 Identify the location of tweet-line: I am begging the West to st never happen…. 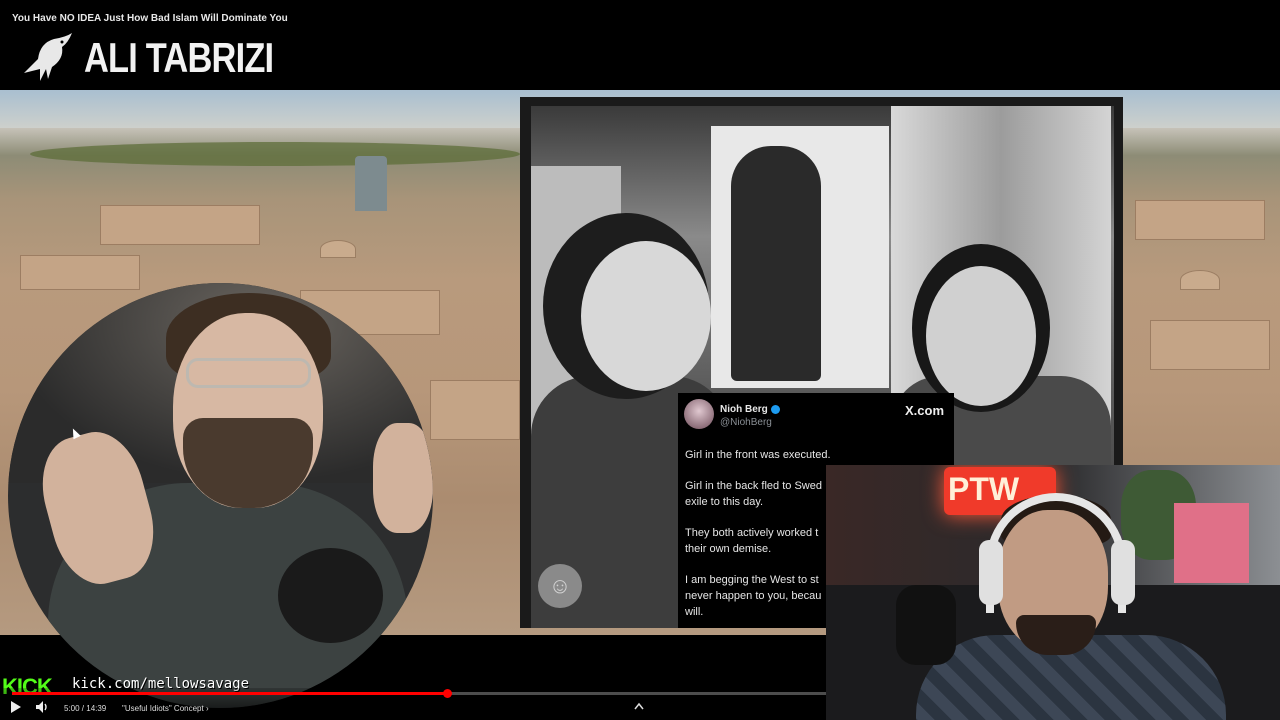
(753, 596).